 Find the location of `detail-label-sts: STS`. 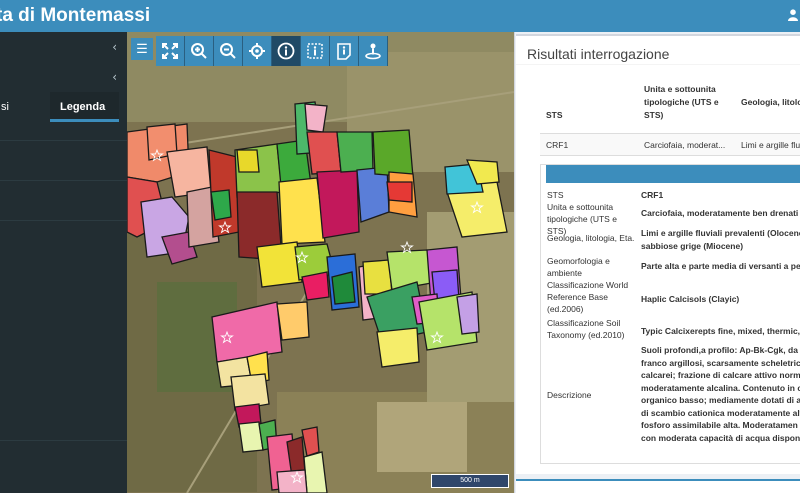

detail-label-sts: STS is located at coordinates (555, 195).